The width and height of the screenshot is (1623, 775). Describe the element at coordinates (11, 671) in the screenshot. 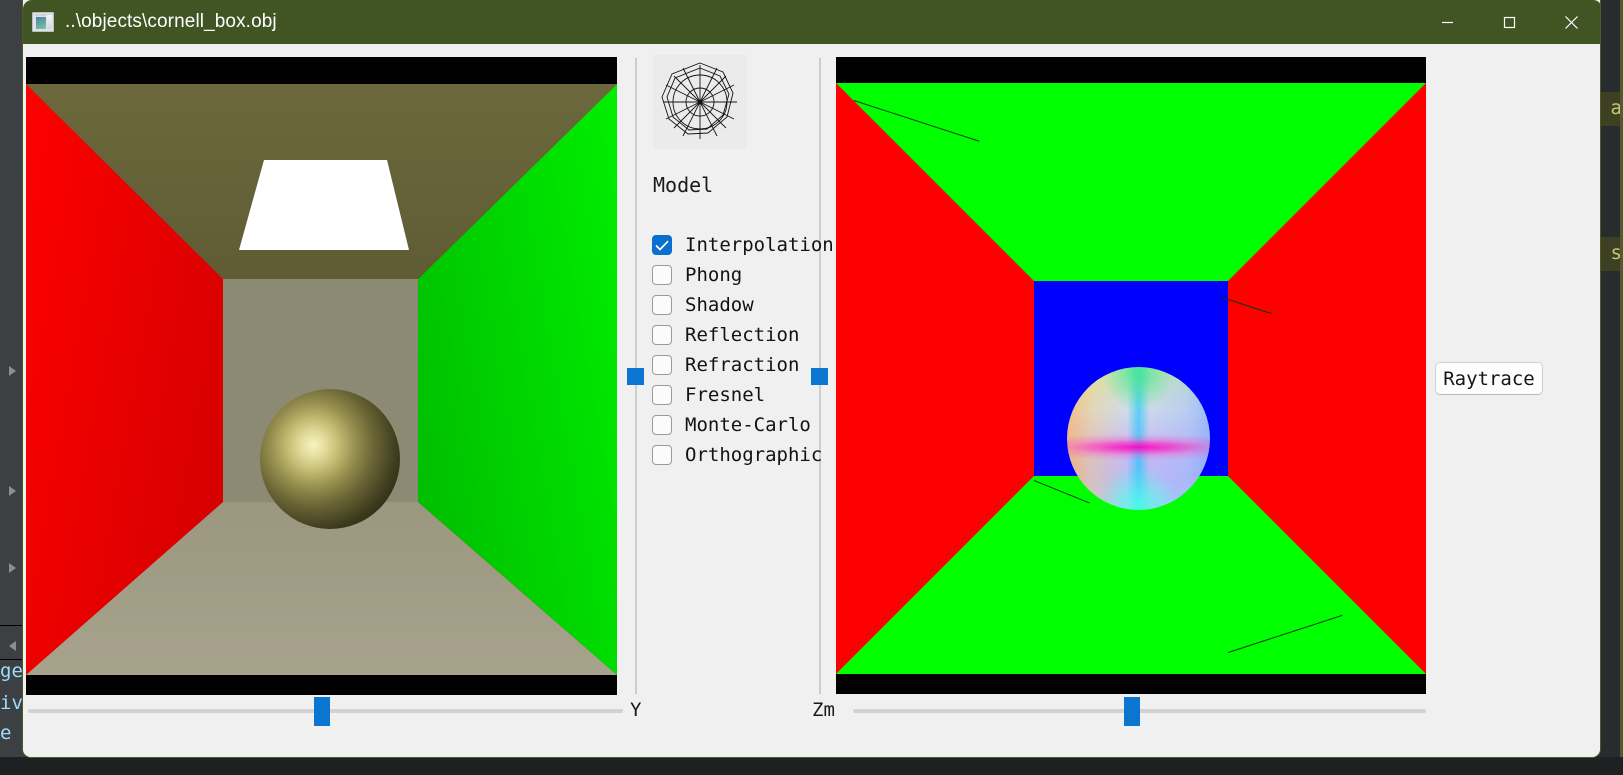

I see `background-code-fragment: ge` at that location.